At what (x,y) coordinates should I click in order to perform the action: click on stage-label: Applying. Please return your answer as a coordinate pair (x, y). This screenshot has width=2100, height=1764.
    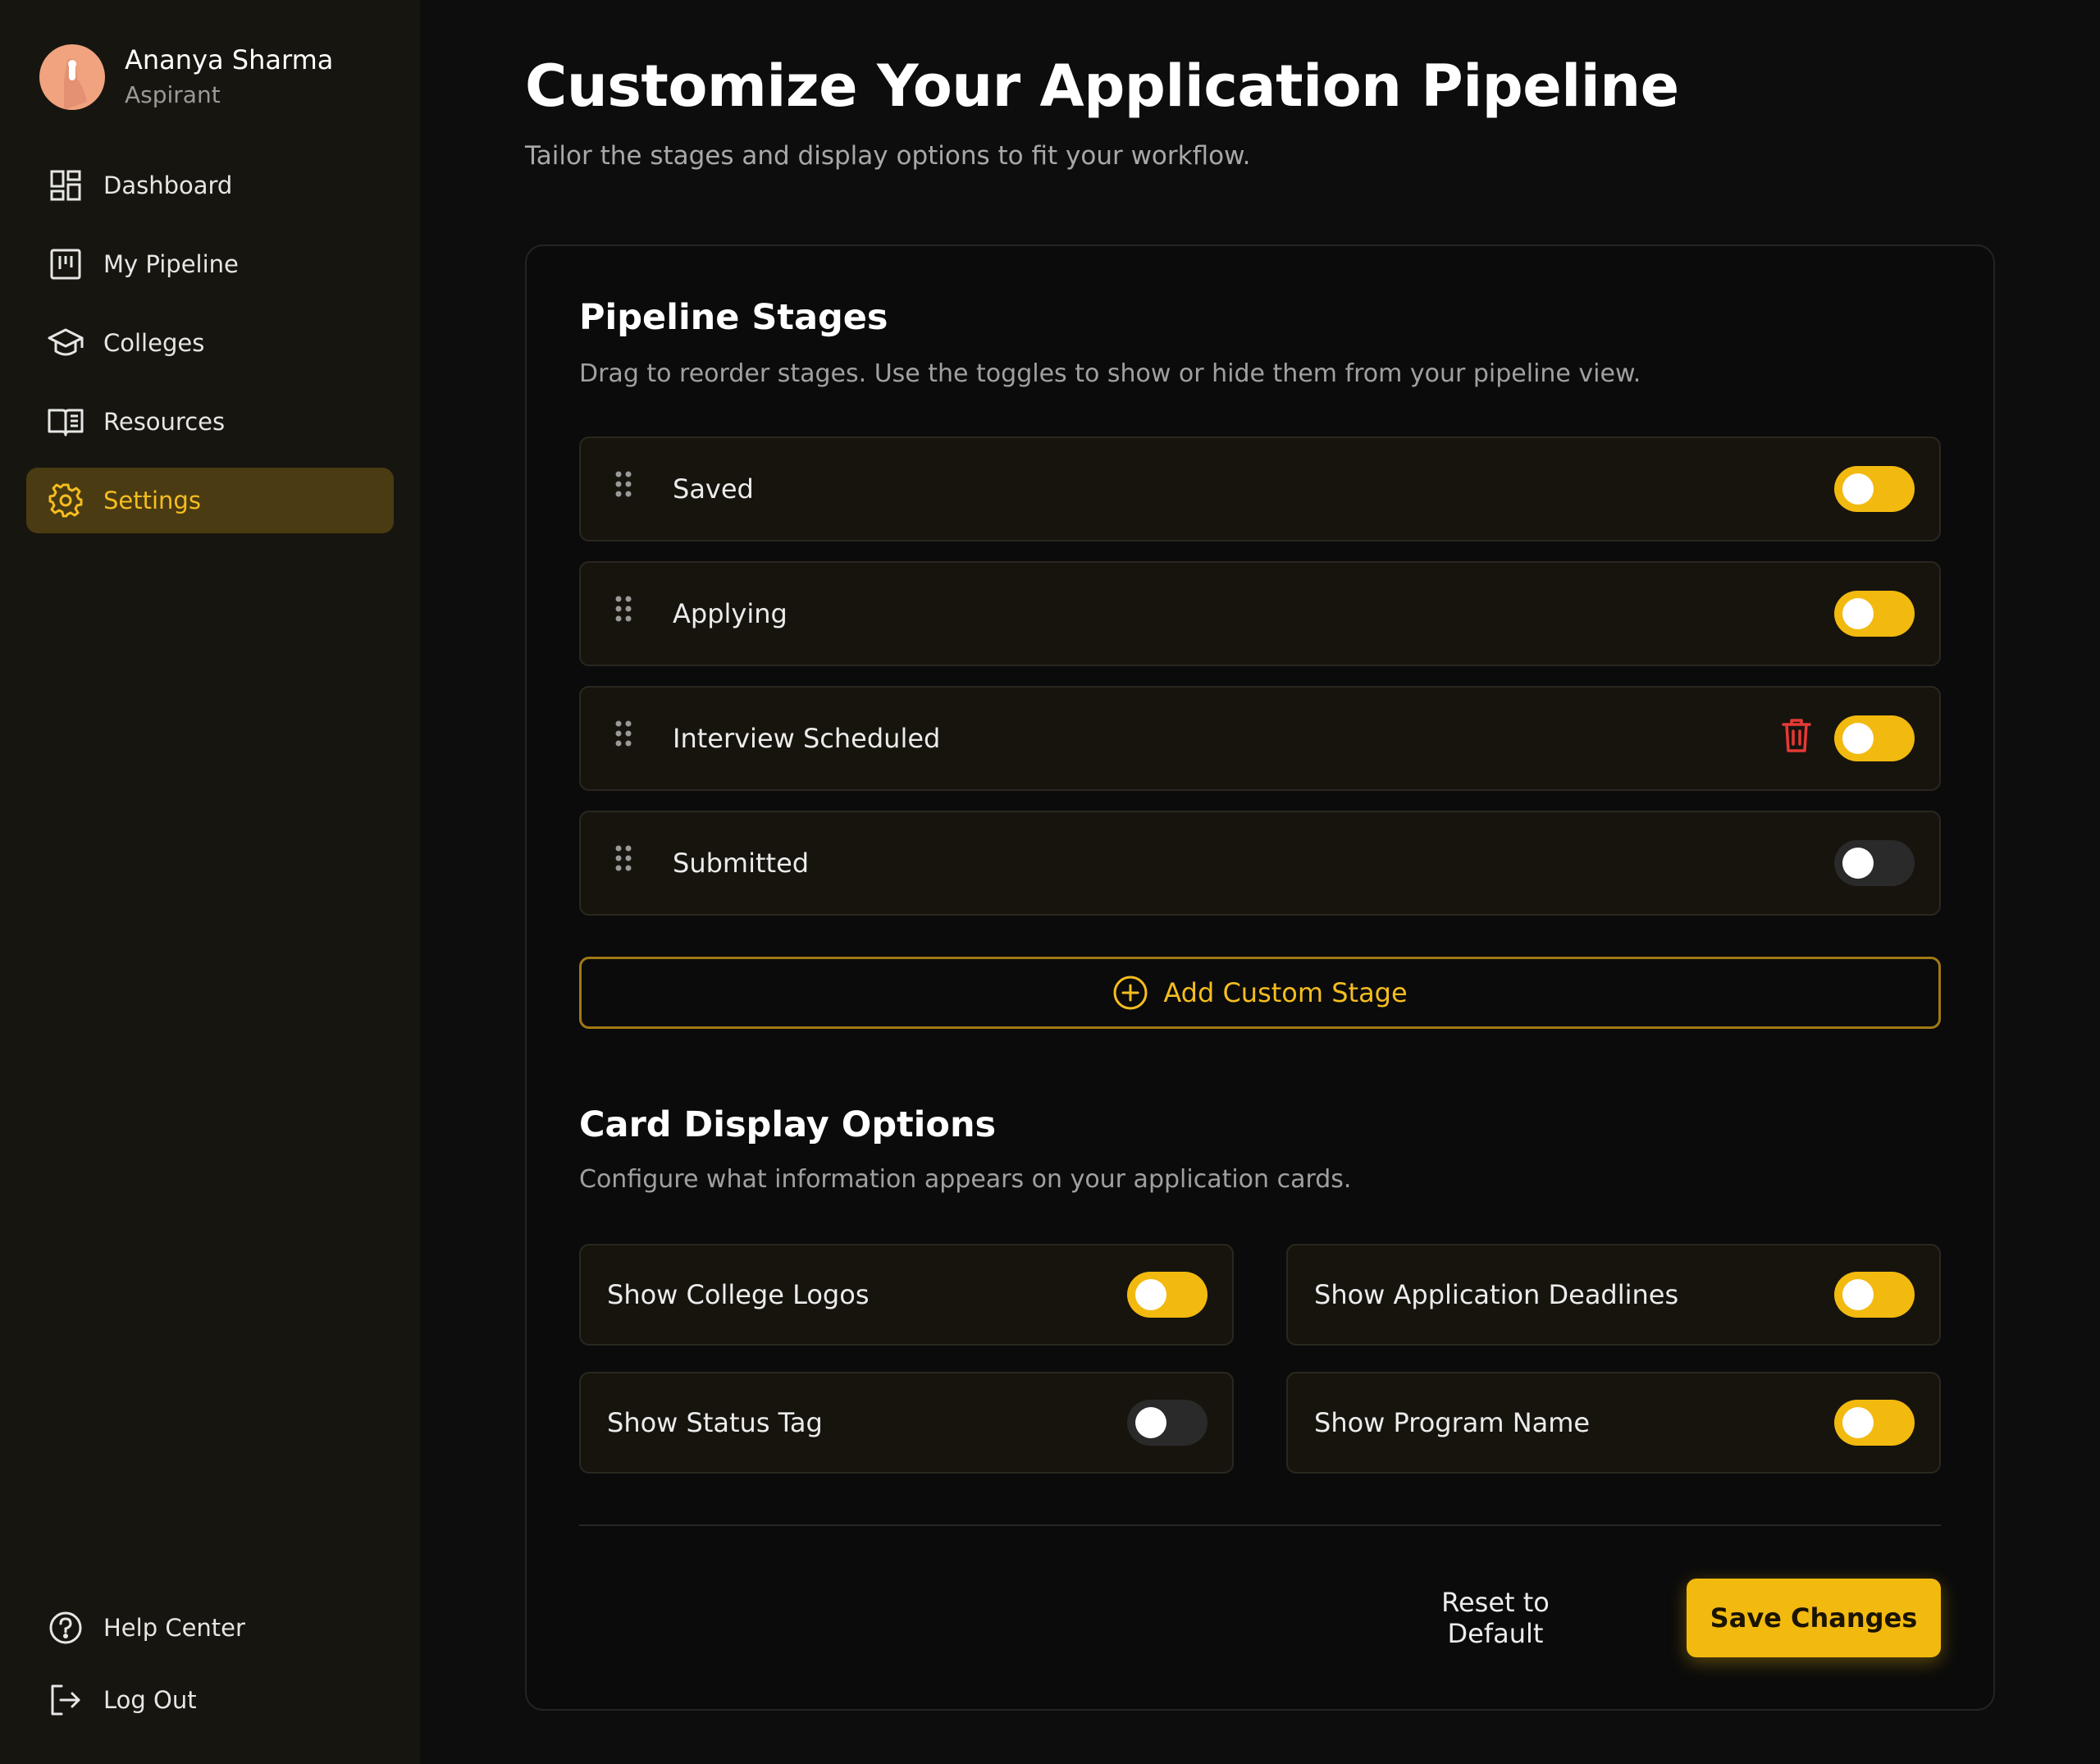
    Looking at the image, I should click on (731, 613).